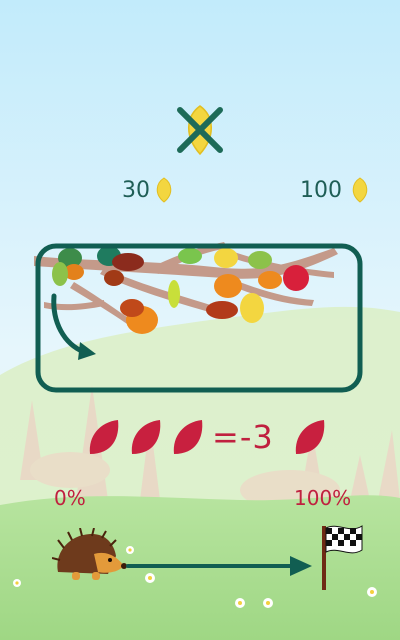 The image size is (400, 640). I want to click on golden-leaf-crossed-icon, so click(200, 130).